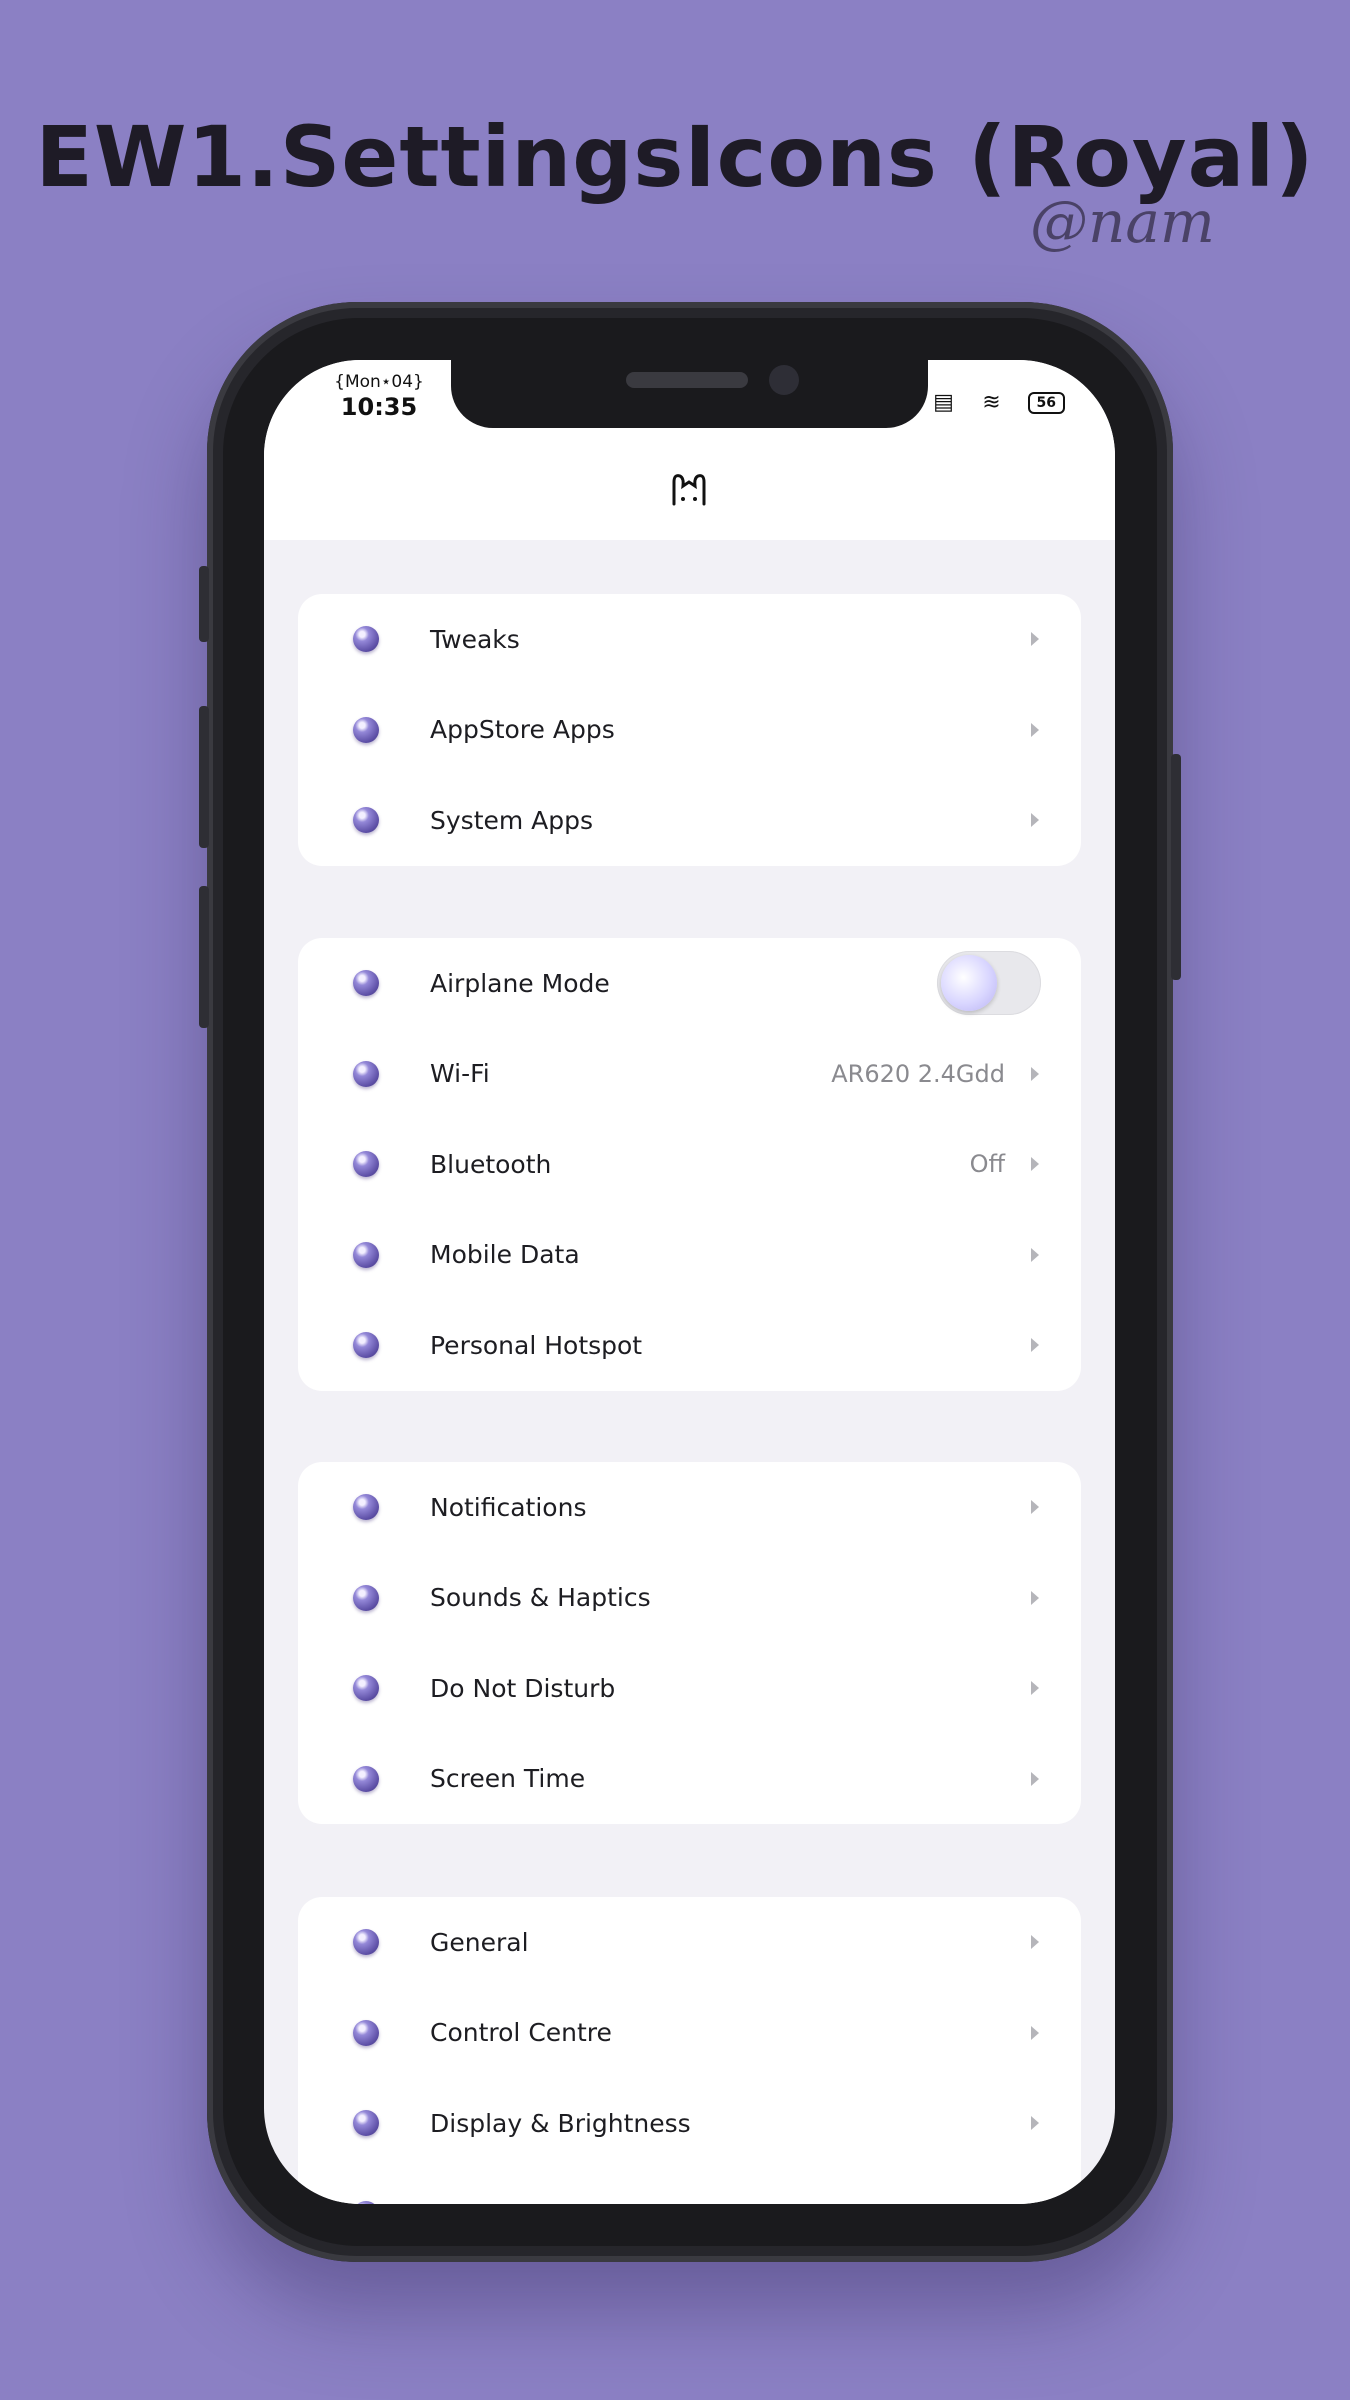 Image resolution: width=1350 pixels, height=2400 pixels. What do you see at coordinates (379, 382) in the screenshot?
I see `status-date: {Mon⋆04}` at bounding box center [379, 382].